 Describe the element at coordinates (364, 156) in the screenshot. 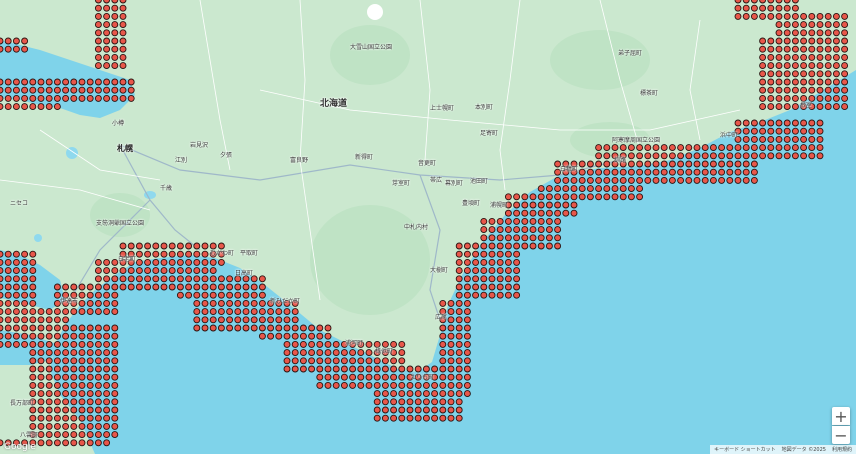

I see `town-label-shintoku: 新得町` at that location.